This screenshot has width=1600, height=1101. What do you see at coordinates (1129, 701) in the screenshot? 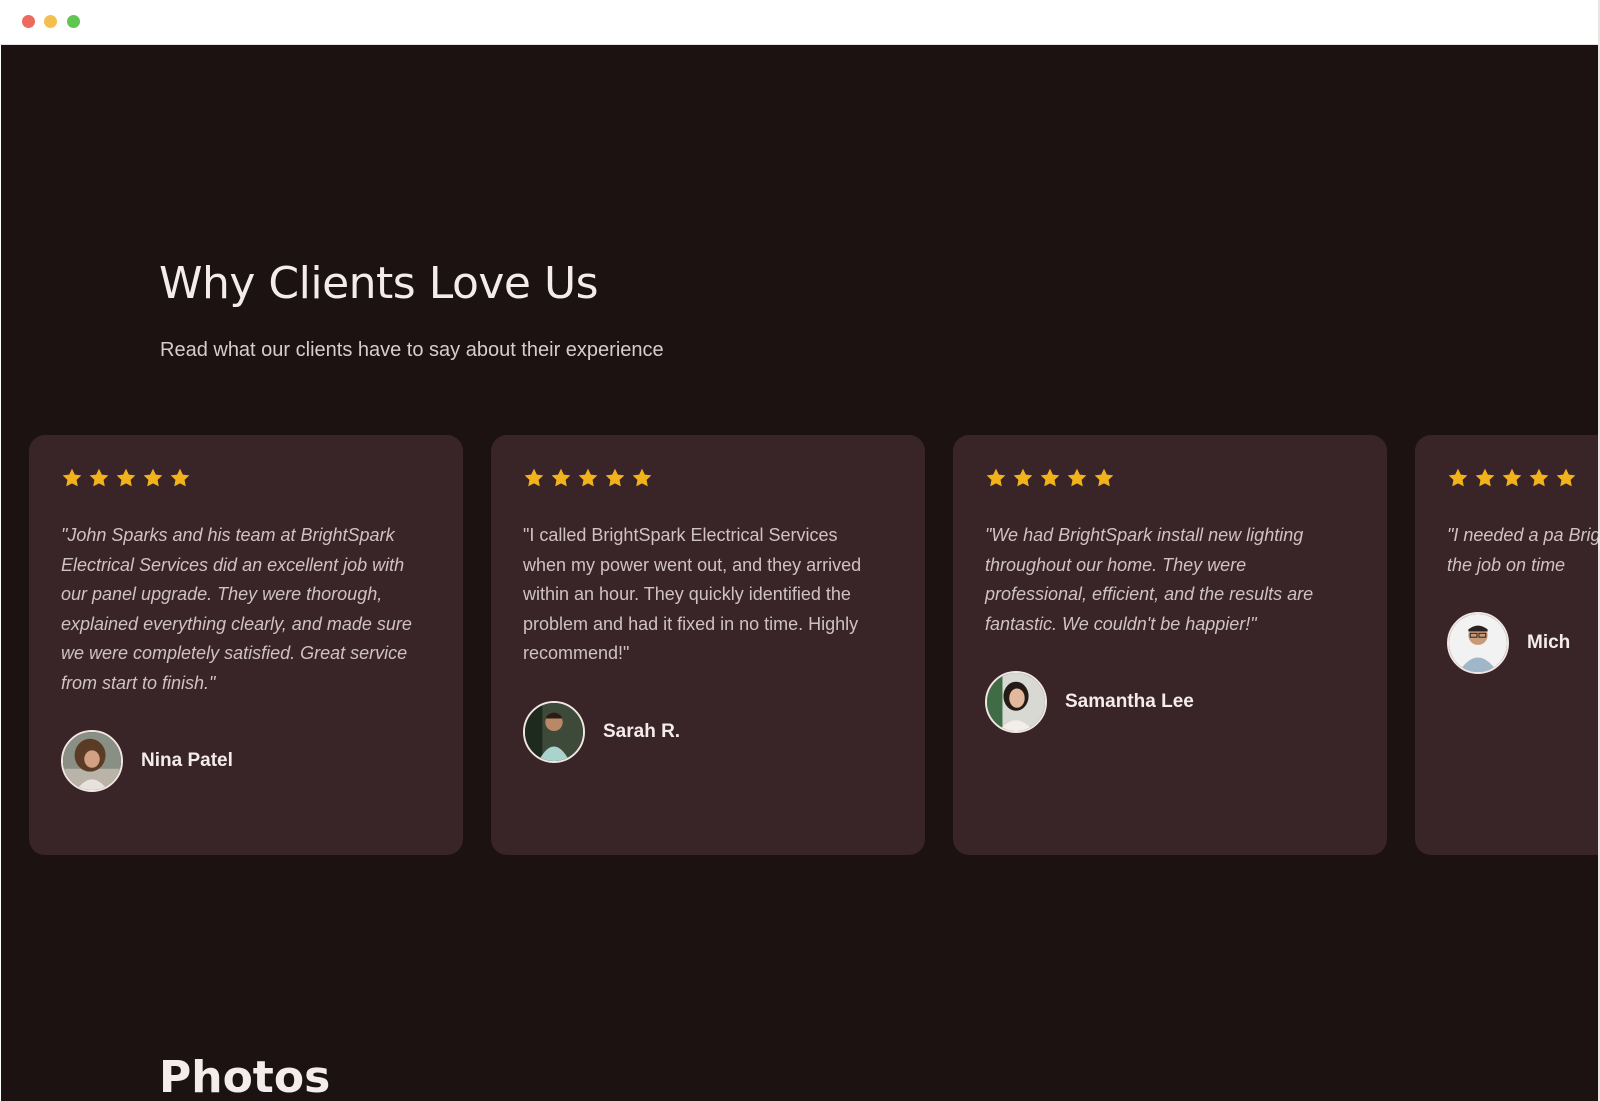
I see `author-name: Samantha Lee` at bounding box center [1129, 701].